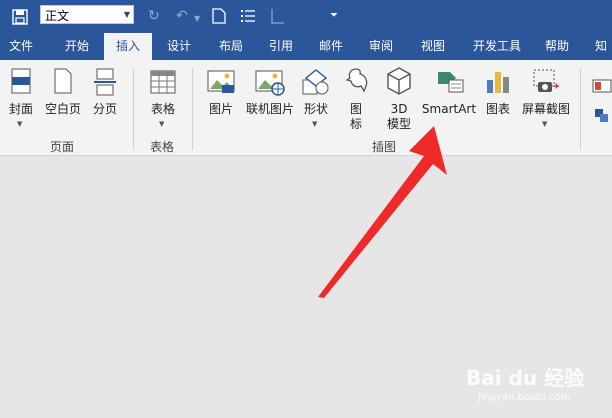 This screenshot has width=612, height=418. I want to click on watermark-url: jingyan.baidu.com, so click(524, 397).